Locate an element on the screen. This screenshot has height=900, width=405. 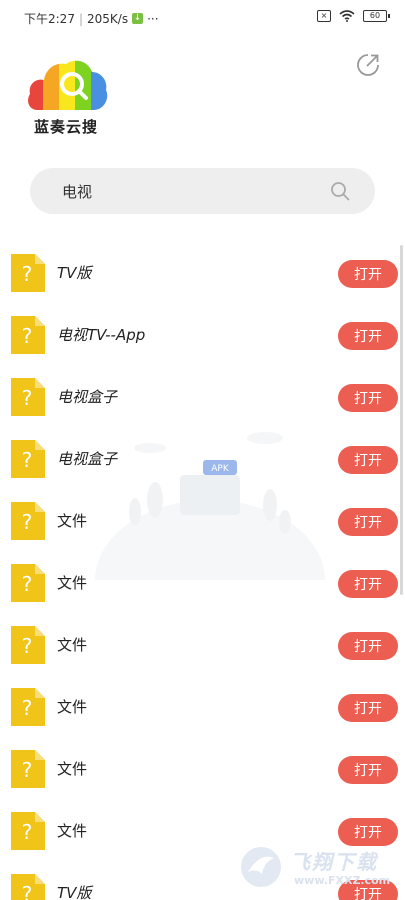
download-icon: ↓ is located at coordinates (138, 18).